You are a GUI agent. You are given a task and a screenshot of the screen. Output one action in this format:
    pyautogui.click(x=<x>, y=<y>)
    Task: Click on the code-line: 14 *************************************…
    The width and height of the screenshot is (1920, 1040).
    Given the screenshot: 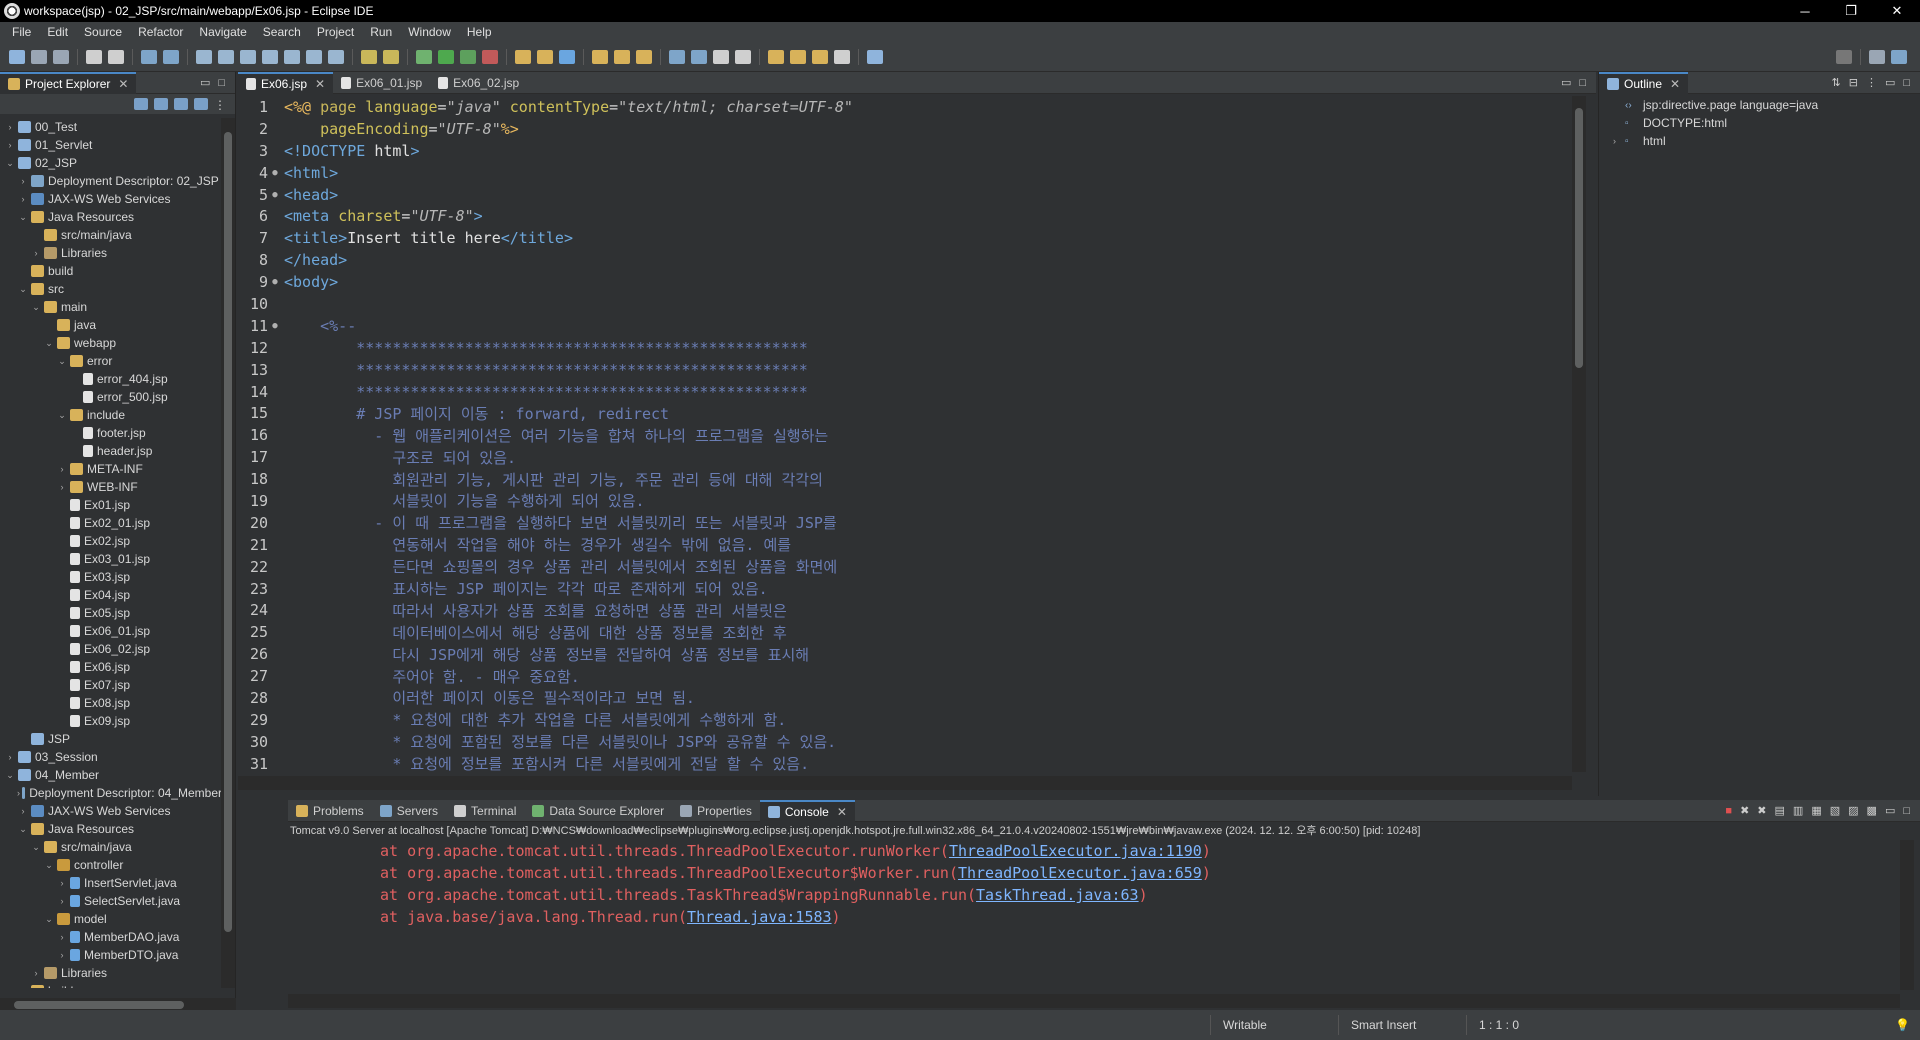 What is the action you would take?
    pyautogui.click(x=905, y=392)
    